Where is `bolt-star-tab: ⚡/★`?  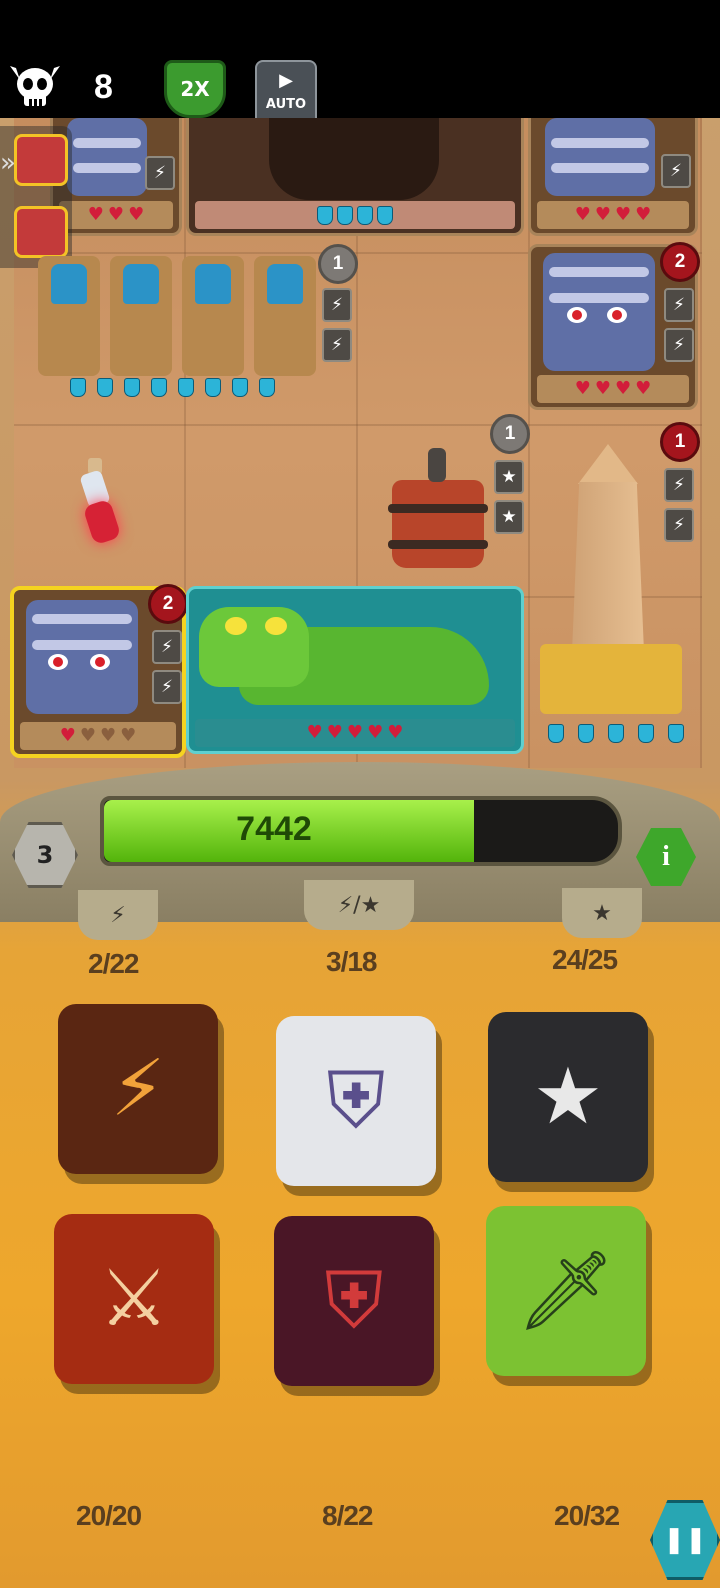 bolt-star-tab: ⚡/★ is located at coordinates (359, 905).